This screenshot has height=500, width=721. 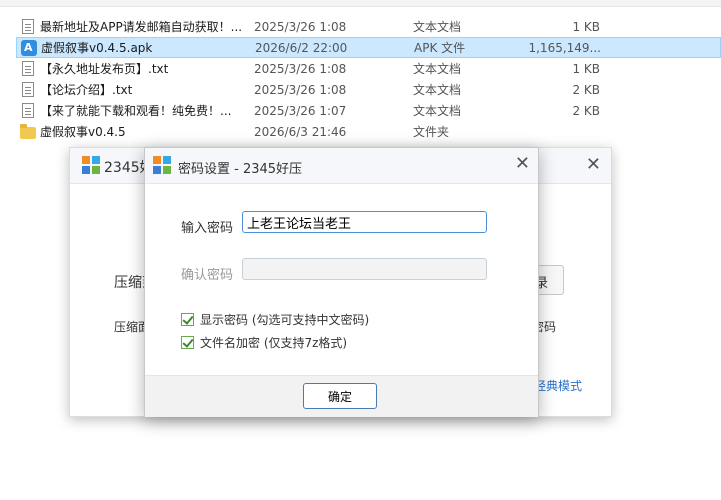 What do you see at coordinates (104, 69) in the screenshot?
I see `file-name: 【永久地址发布页】.txt` at bounding box center [104, 69].